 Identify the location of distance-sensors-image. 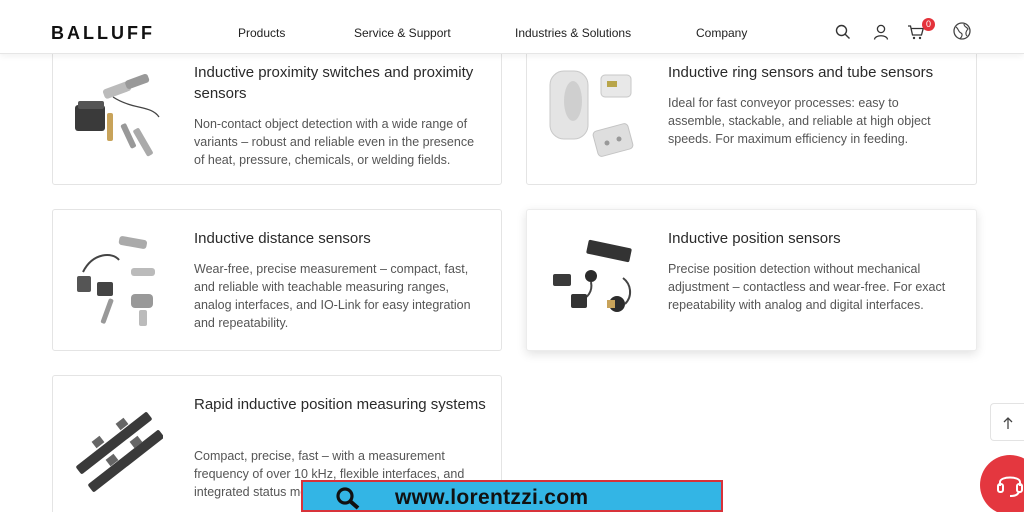
(118, 282).